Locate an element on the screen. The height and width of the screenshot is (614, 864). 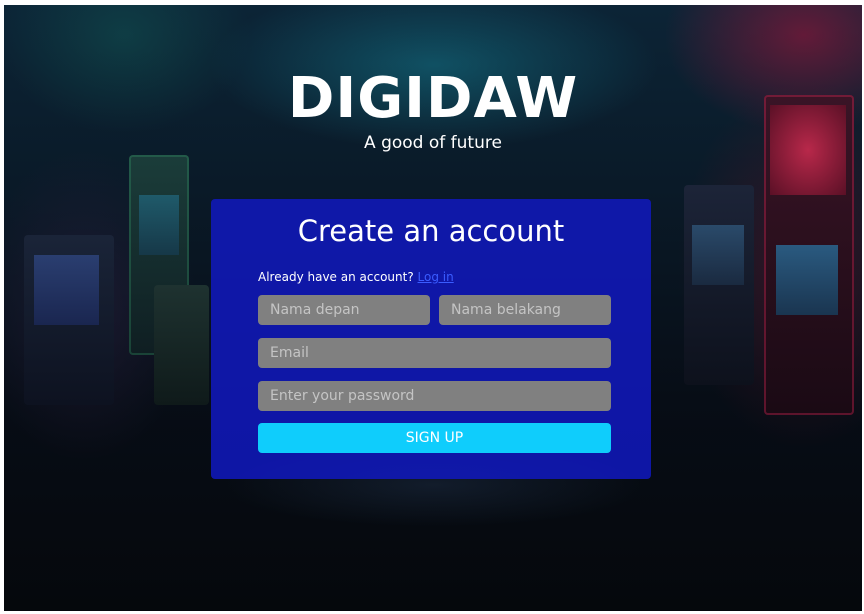
brand-tagline: A good of future is located at coordinates (433, 143).